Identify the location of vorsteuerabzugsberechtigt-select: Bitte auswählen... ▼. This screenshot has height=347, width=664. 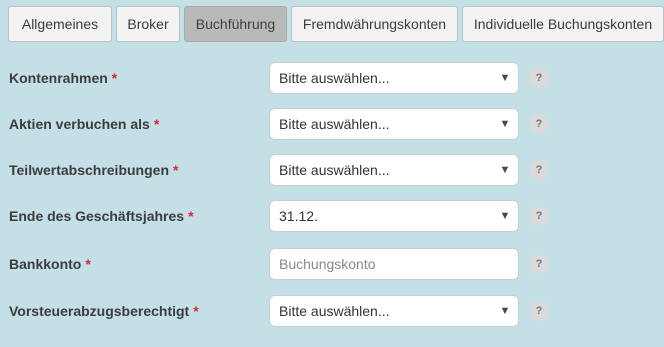
(394, 311).